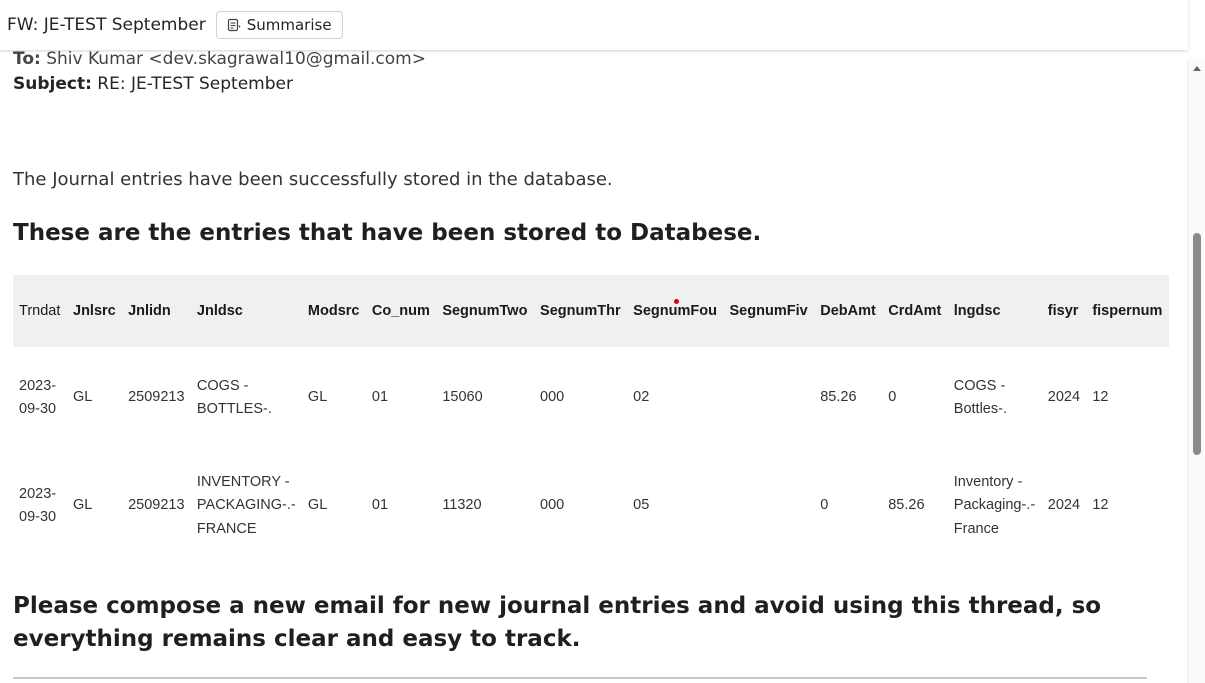 Image resolution: width=1205 pixels, height=683 pixels. What do you see at coordinates (1063, 311) in the screenshot?
I see `column-header: fisyr` at bounding box center [1063, 311].